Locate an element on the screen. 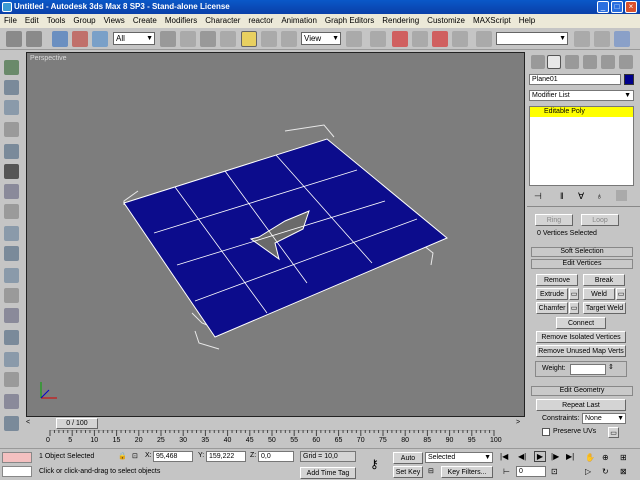  layer-manager-icon is located at coordinates (622, 39).